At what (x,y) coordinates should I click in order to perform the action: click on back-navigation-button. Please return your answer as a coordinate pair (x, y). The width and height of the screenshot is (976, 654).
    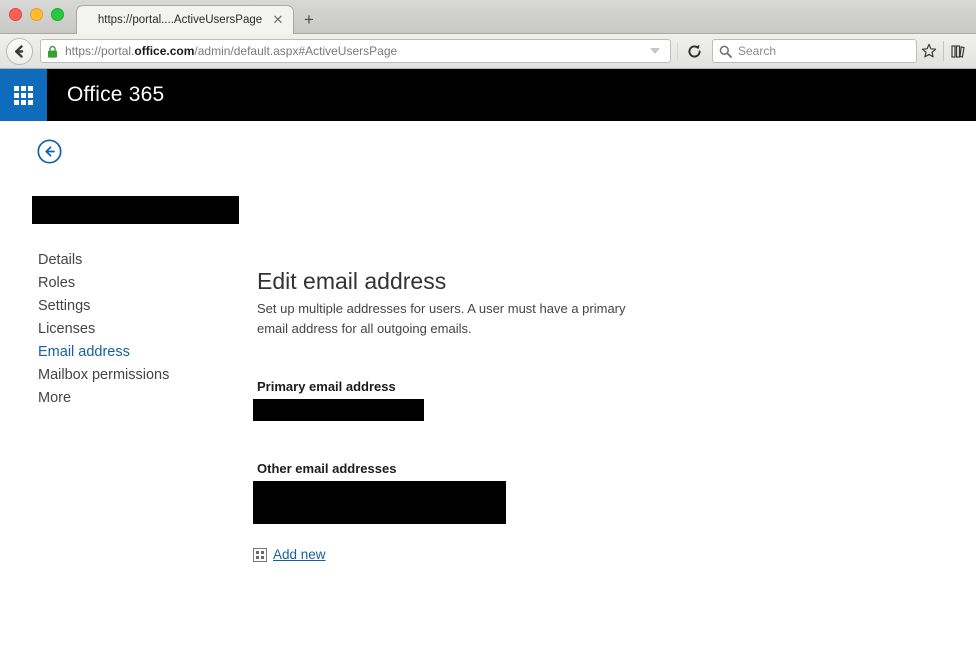
    Looking at the image, I should click on (19, 51).